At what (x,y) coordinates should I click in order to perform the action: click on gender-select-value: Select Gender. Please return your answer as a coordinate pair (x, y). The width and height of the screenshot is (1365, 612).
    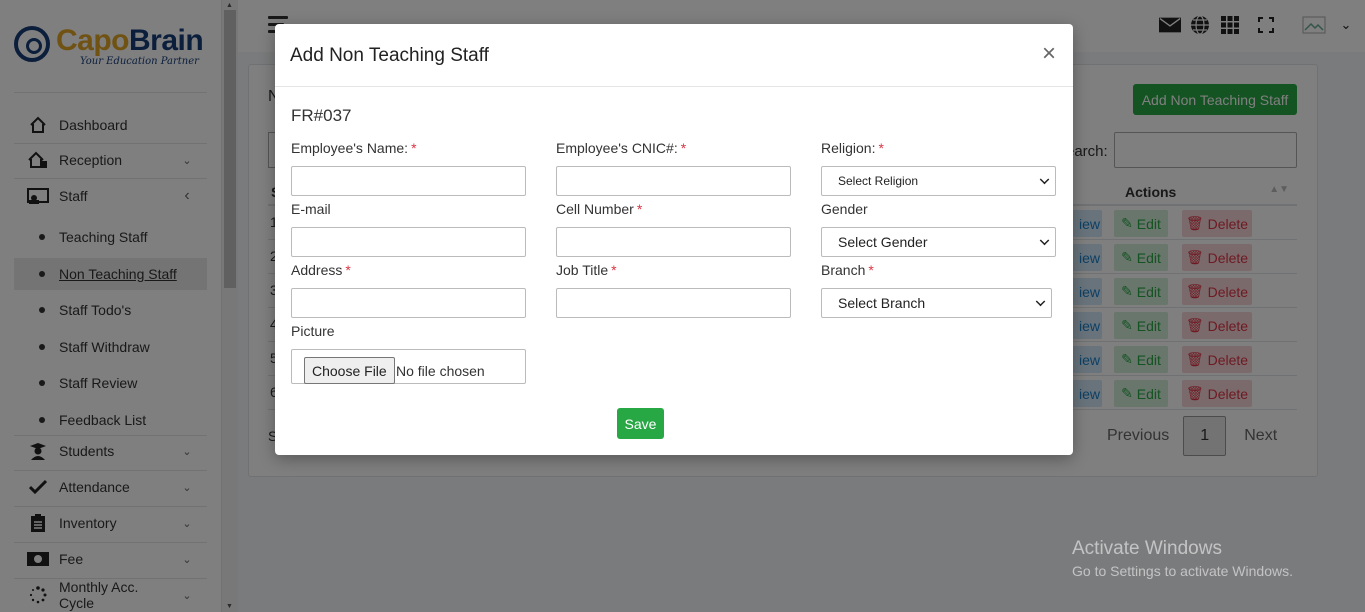
    Looking at the image, I should click on (883, 242).